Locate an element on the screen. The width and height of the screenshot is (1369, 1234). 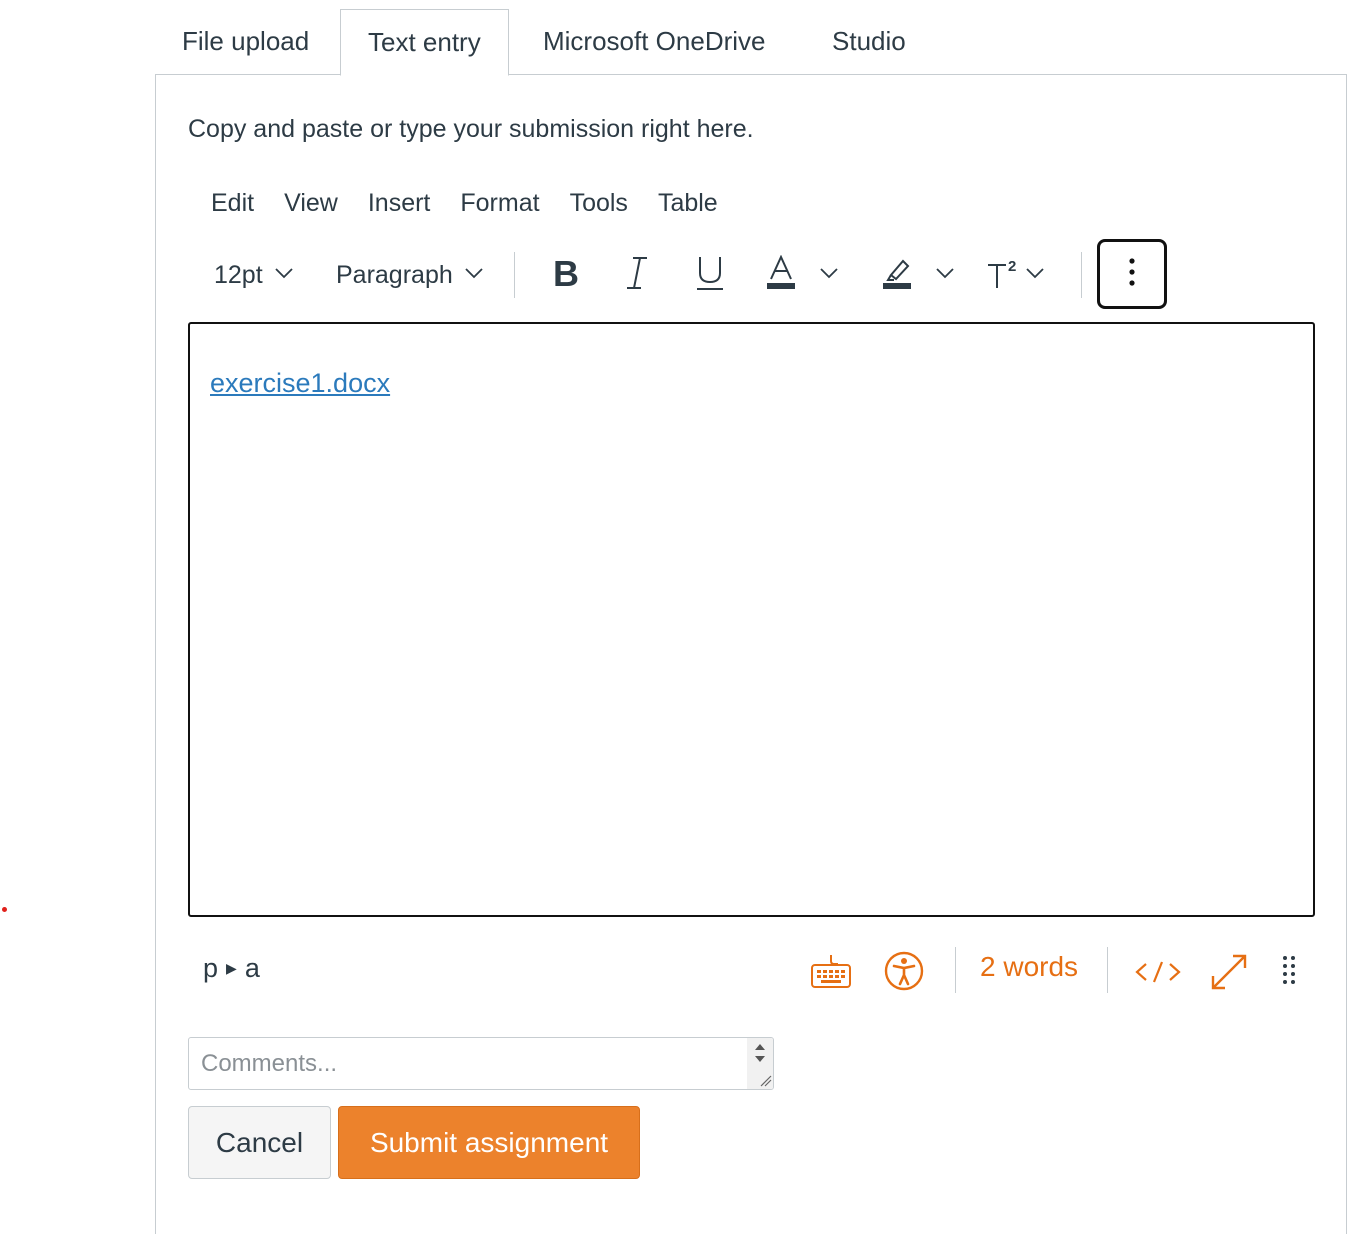
more-vertical-icon is located at coordinates (1132, 274).